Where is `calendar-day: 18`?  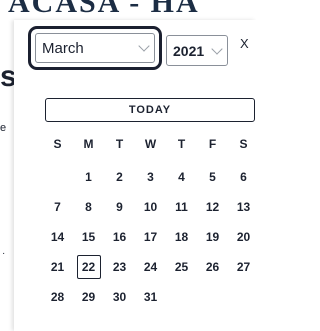
calendar-day: 18 is located at coordinates (181, 237).